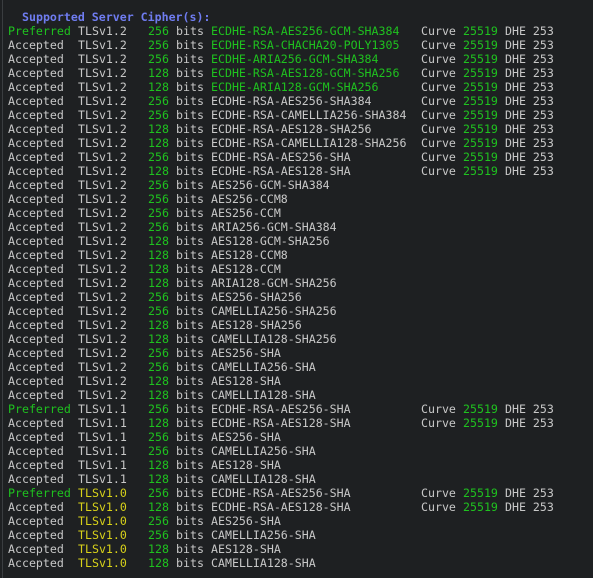 The height and width of the screenshot is (578, 593). What do you see at coordinates (300, 199) in the screenshot?
I see `cipher-row: Accepted TLSv1.2 256 bits AES256-CCM8` at bounding box center [300, 199].